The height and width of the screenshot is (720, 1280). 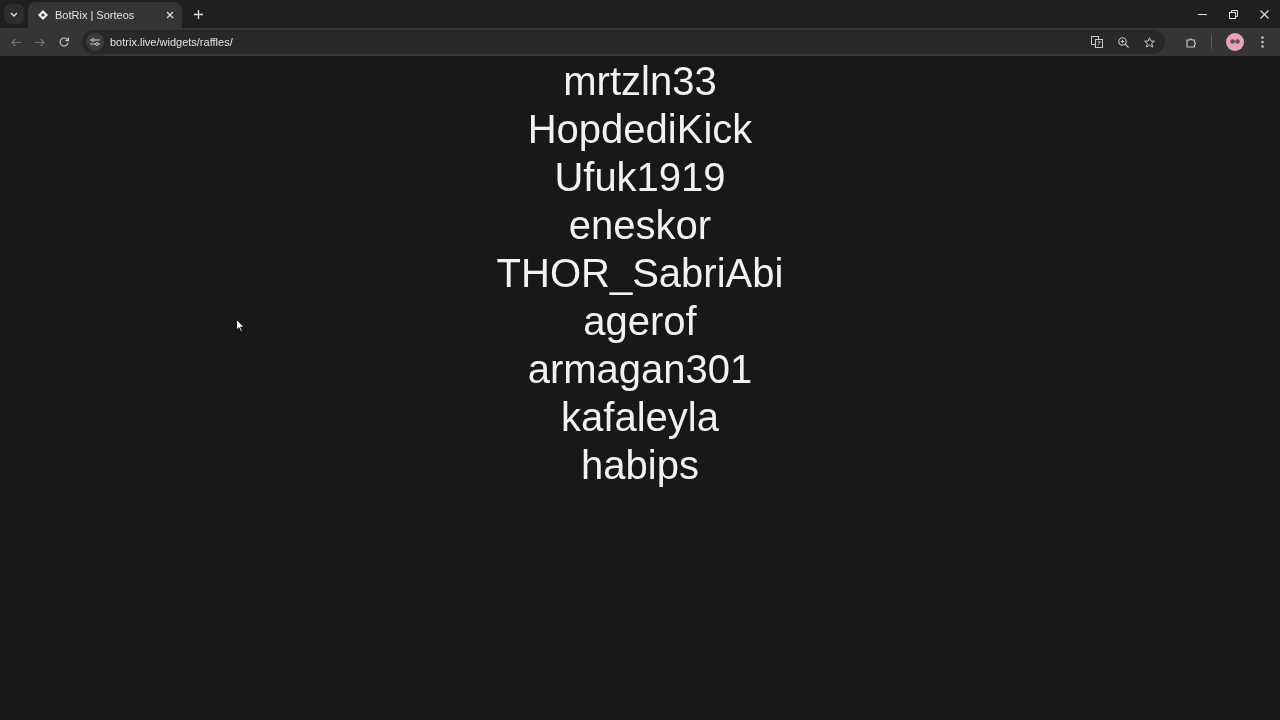 What do you see at coordinates (1233, 14) in the screenshot?
I see `restore-icon` at bounding box center [1233, 14].